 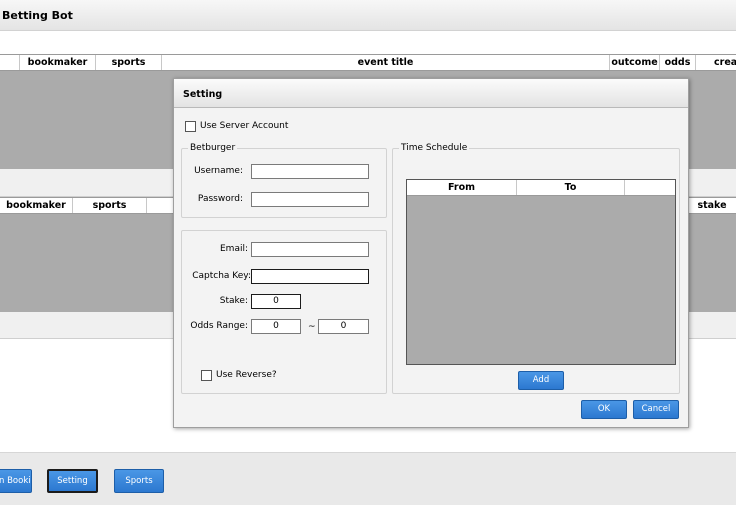 What do you see at coordinates (220, 199) in the screenshot?
I see `password-label: Password:` at bounding box center [220, 199].